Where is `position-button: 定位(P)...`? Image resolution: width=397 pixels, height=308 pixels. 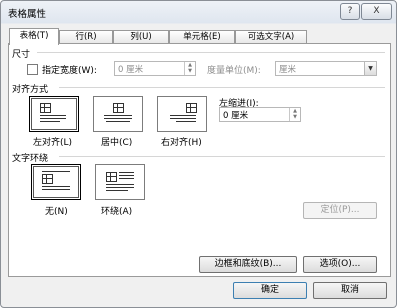
position-button: 定位(P)... is located at coordinates (340, 210).